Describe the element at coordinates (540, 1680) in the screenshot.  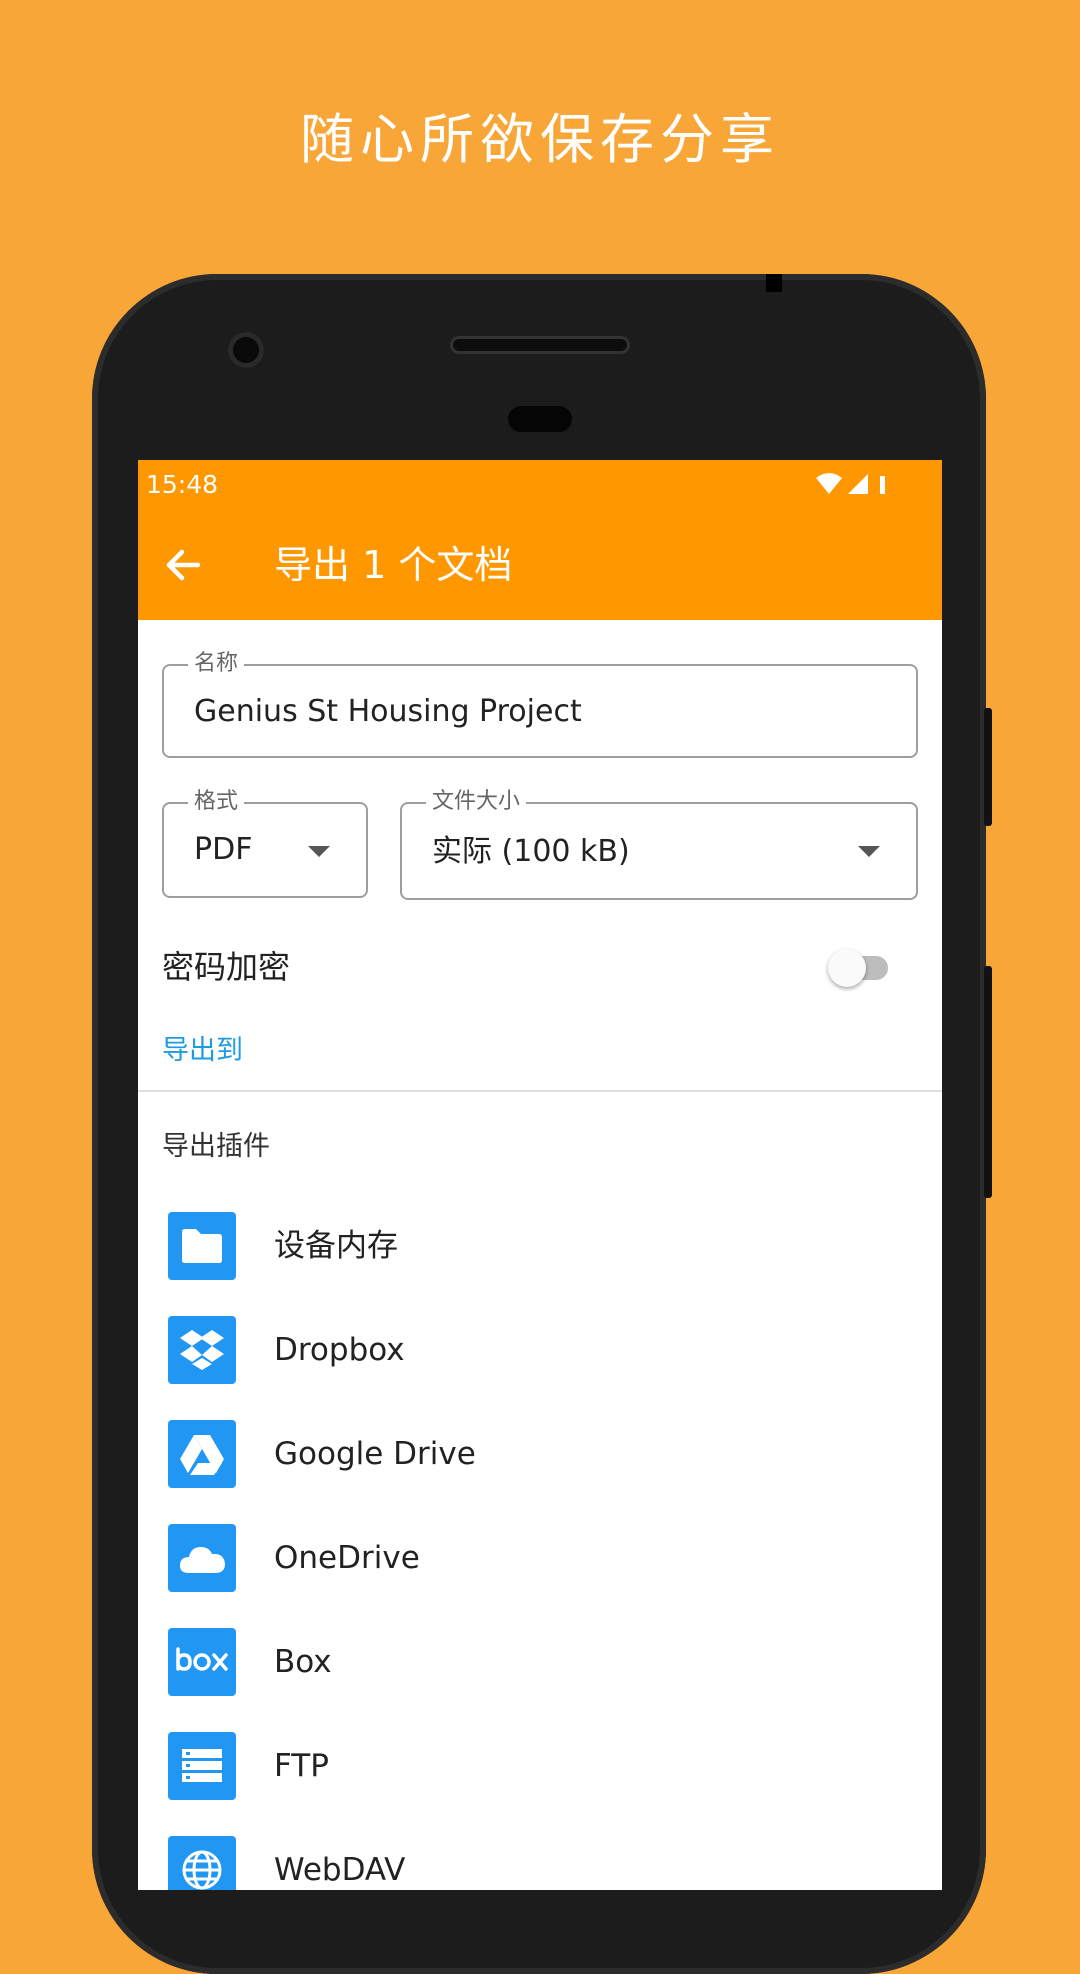
I see `plugin-item-box: Box` at that location.